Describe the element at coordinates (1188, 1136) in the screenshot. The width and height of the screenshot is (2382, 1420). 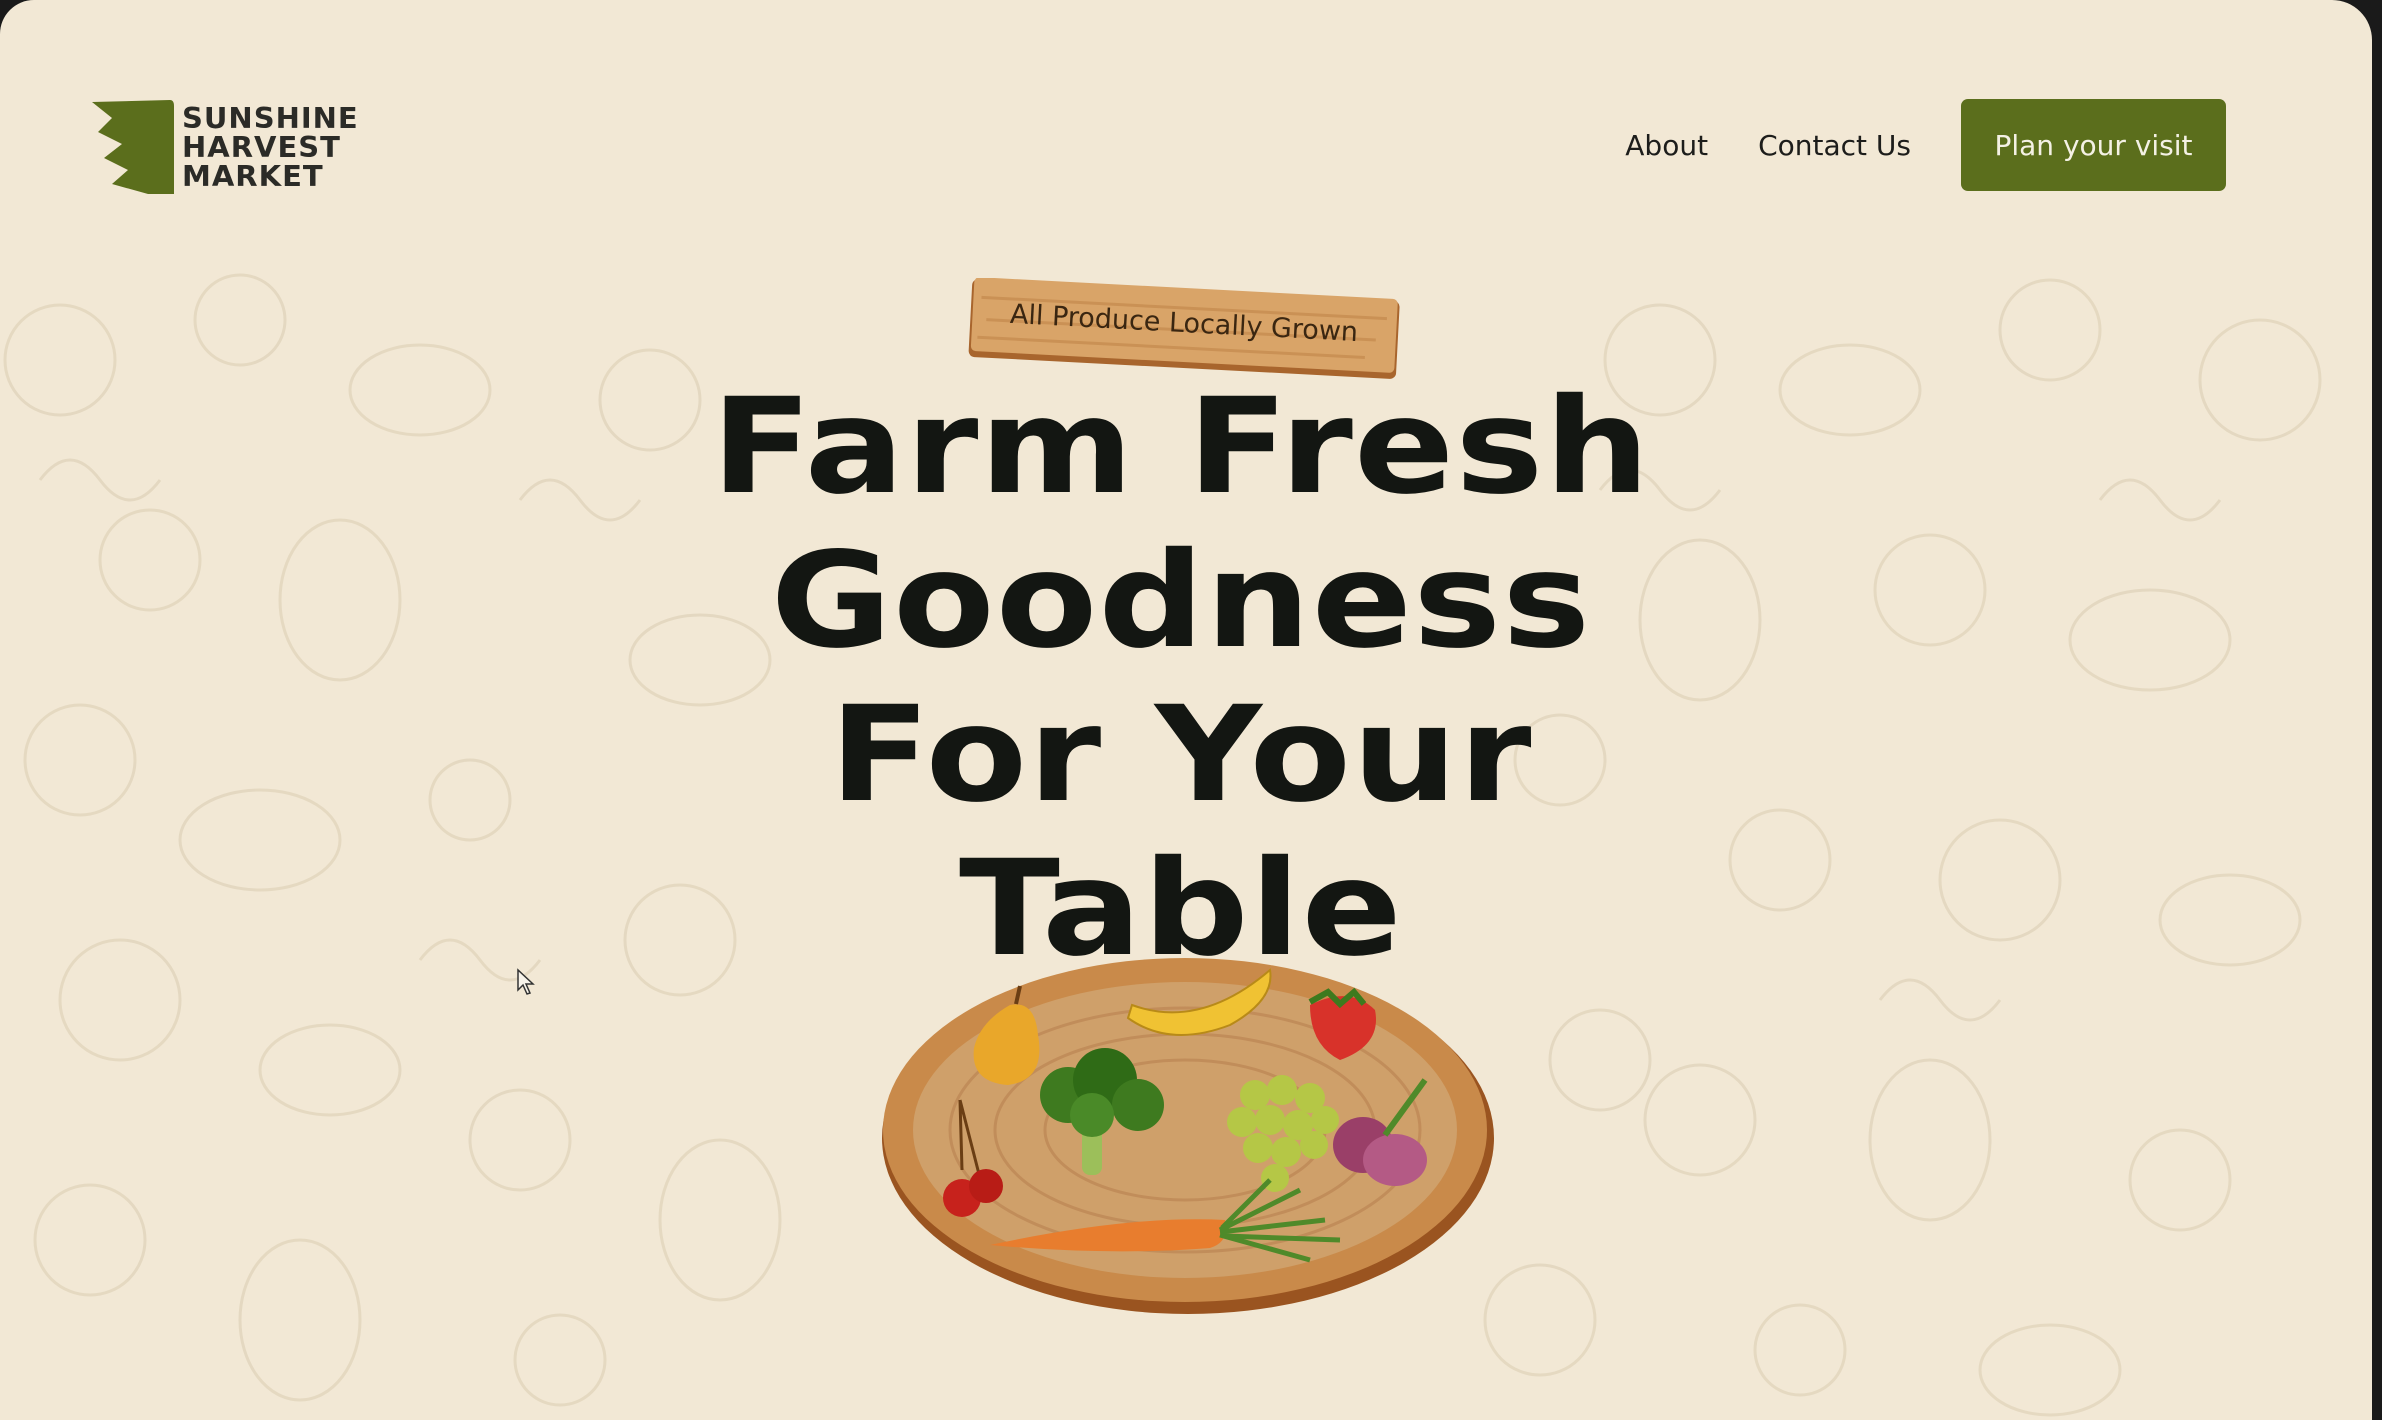
I see `produce-board-illustration` at that location.